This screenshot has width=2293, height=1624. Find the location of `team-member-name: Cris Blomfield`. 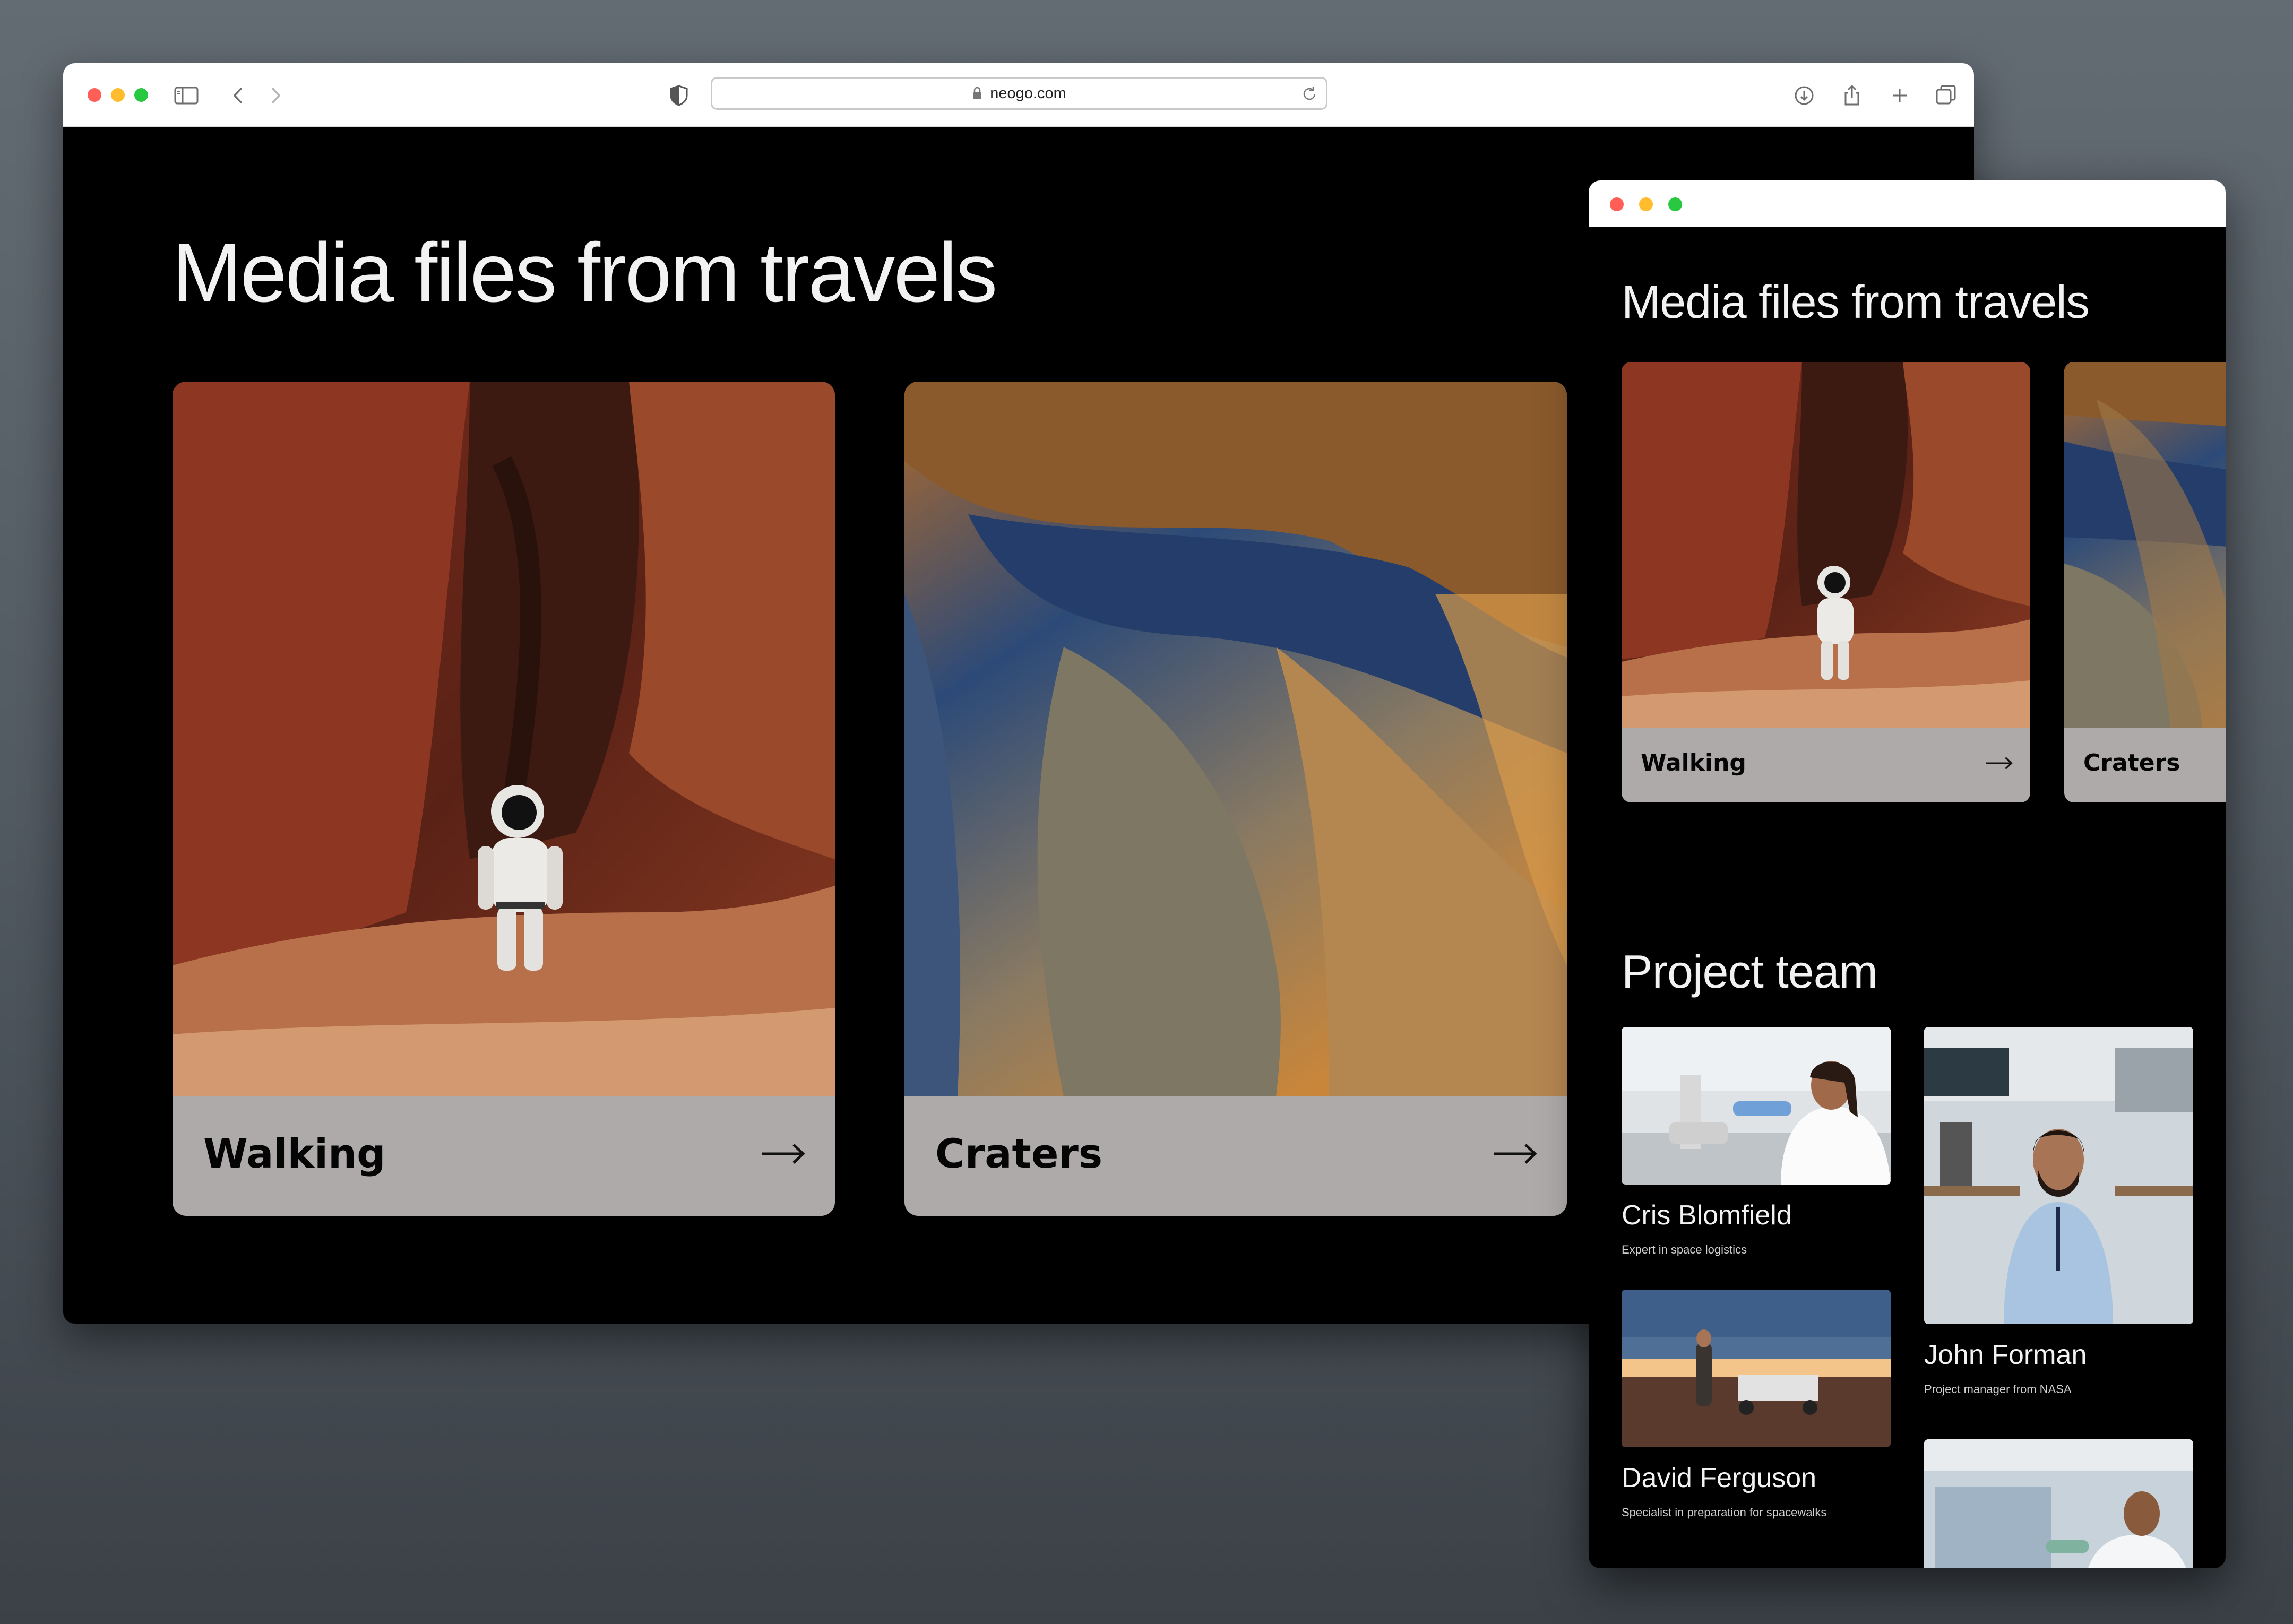

team-member-name: Cris Blomfield is located at coordinates (1707, 1215).